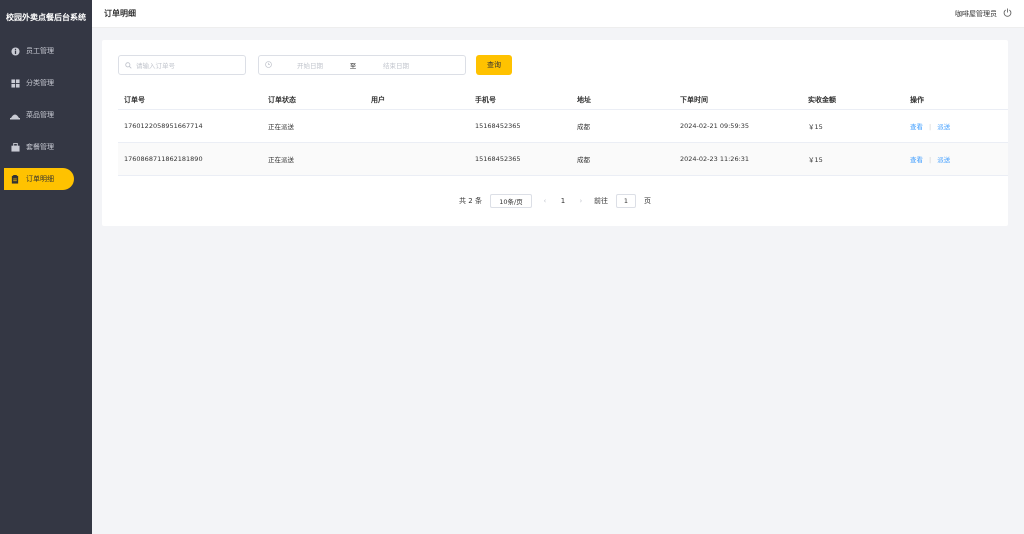 The image size is (1024, 534). I want to click on clock-icon, so click(268, 65).